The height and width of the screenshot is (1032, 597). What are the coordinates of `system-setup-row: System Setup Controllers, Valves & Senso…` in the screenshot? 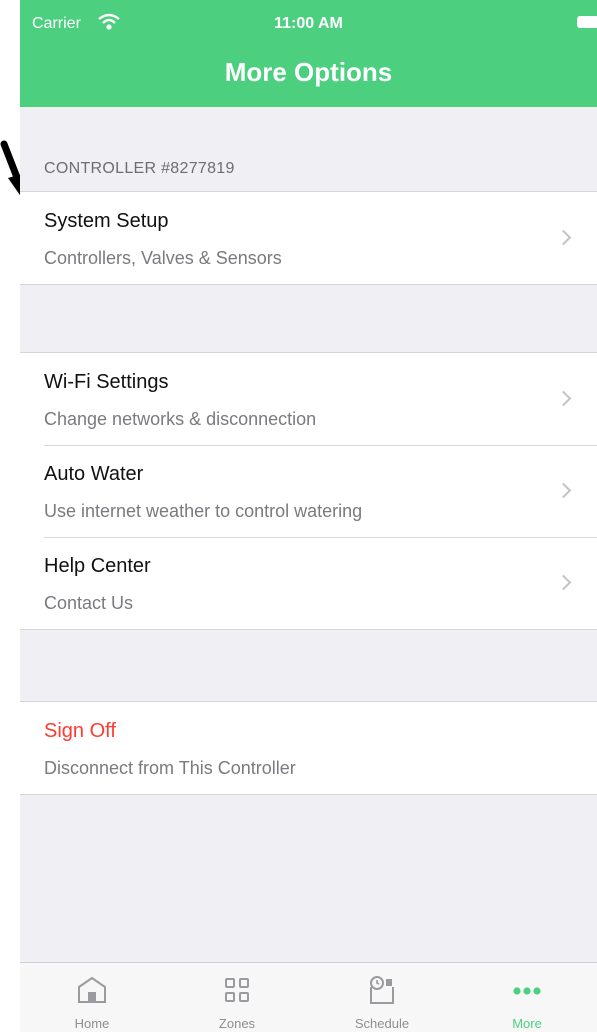 It's located at (308, 238).